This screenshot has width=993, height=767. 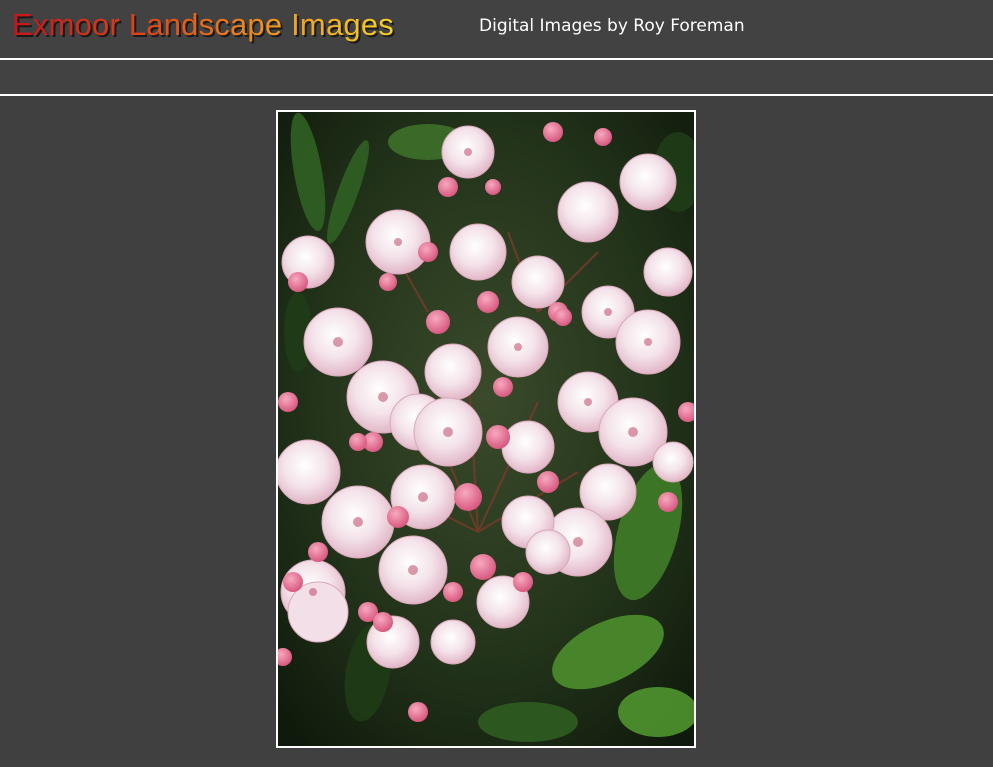 I want to click on nav-bar, so click(x=496, y=78).